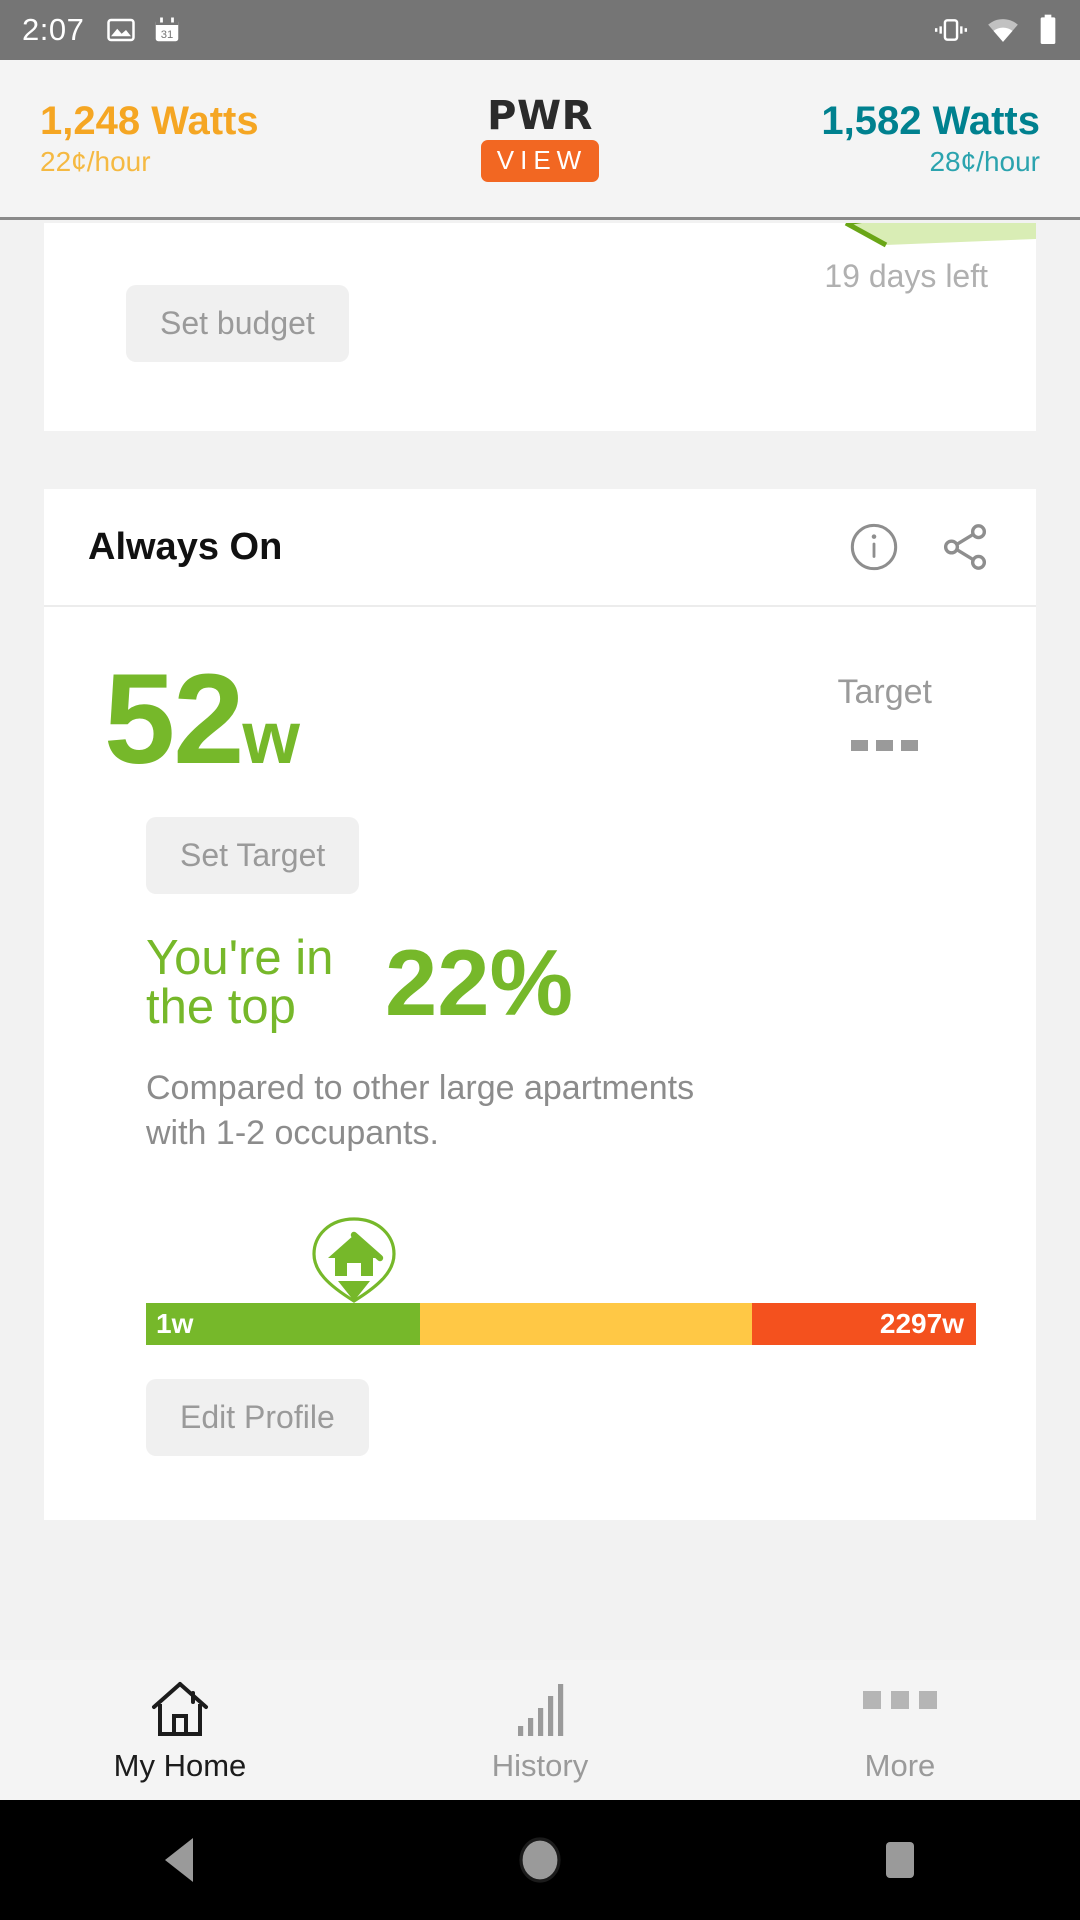 The image size is (1080, 1920). Describe the element at coordinates (180, 1765) in the screenshot. I see `nav-label-my-home: My Home` at that location.